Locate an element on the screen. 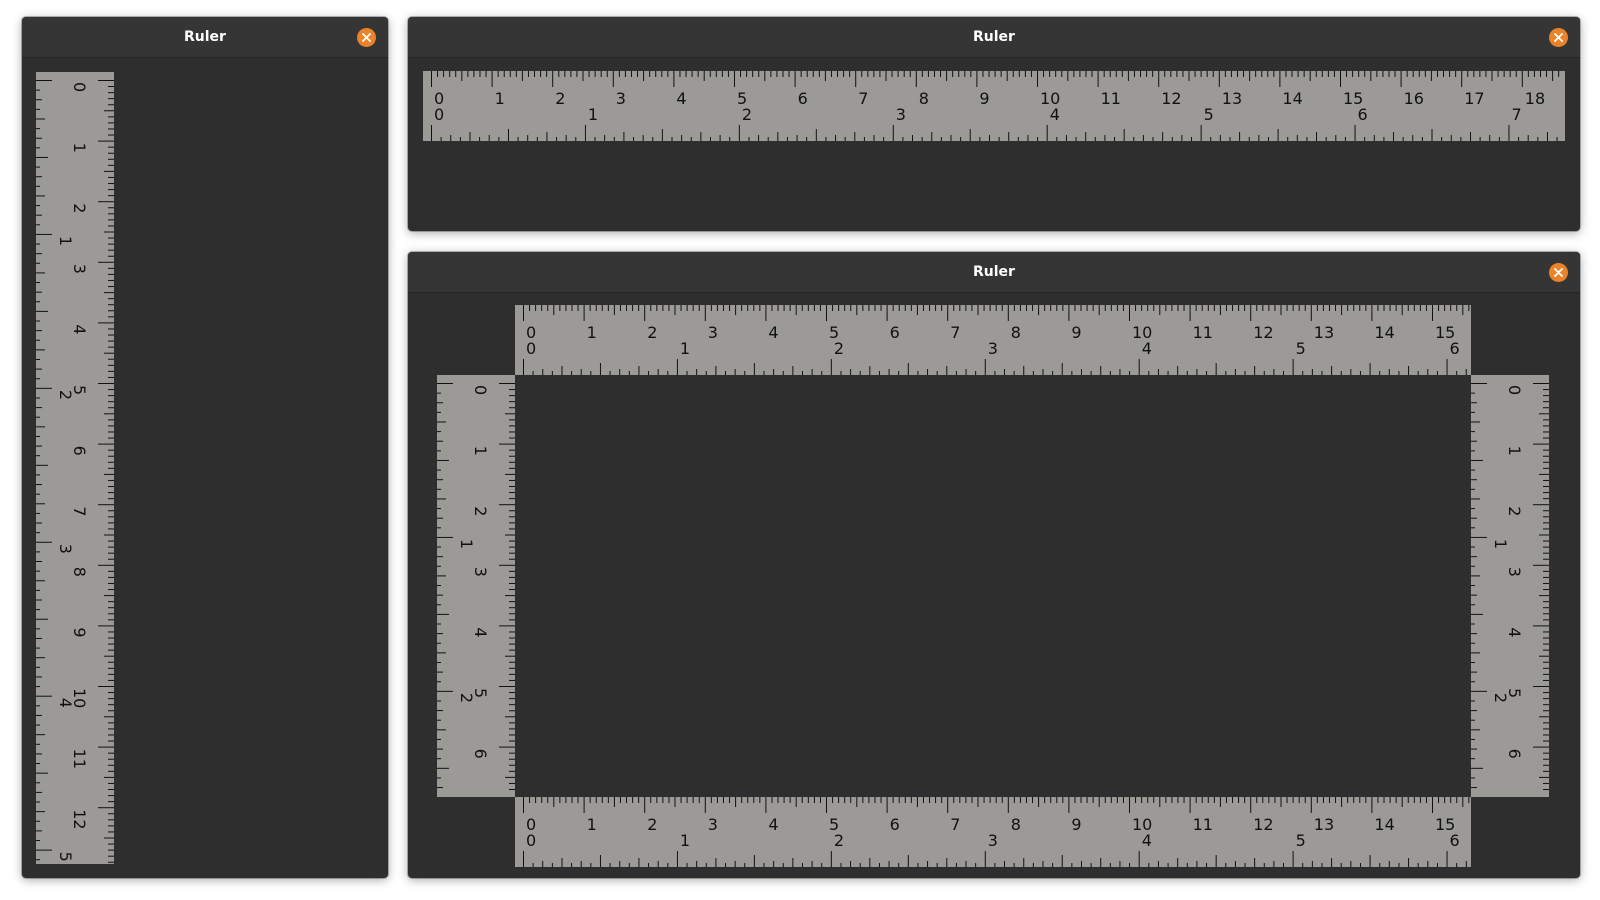 This screenshot has width=1600, height=900. top-ruler: 0 1 2 3 4 5 6 7 8 9 10 11 12 13 14 150 1 2 3 4 5 6 is located at coordinates (993, 340).